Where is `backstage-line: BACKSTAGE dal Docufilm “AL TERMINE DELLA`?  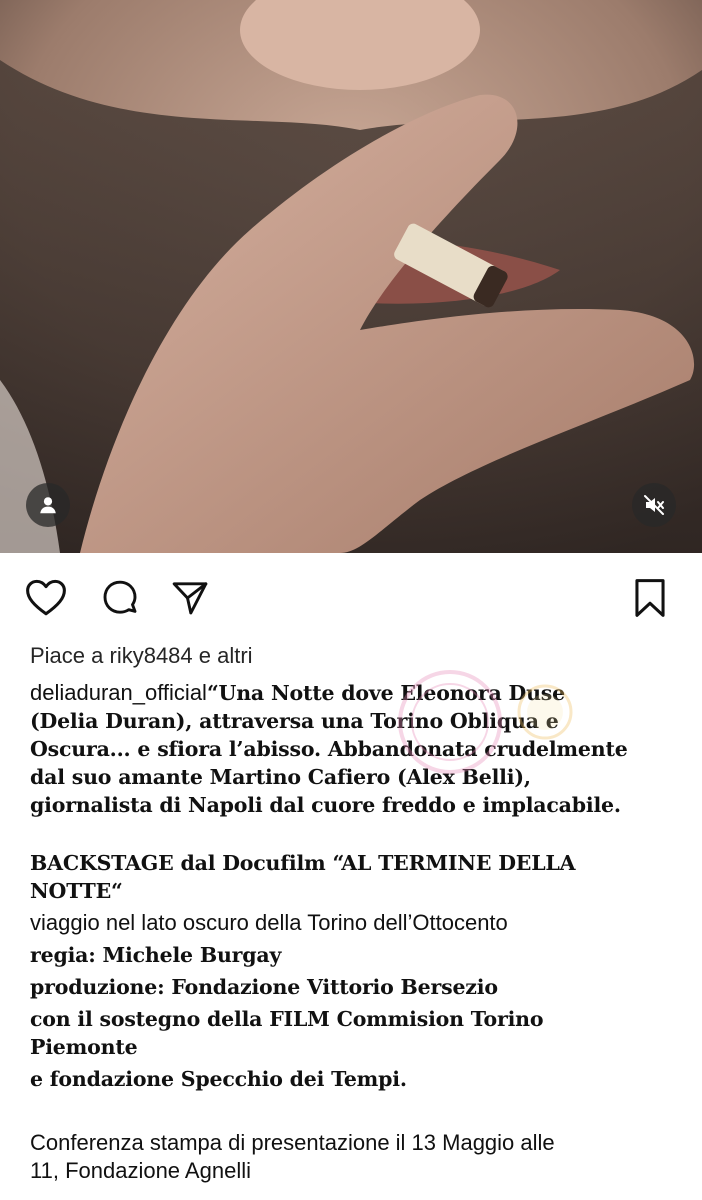 backstage-line: BACKSTAGE dal Docufilm “AL TERMINE DELLA is located at coordinates (303, 863).